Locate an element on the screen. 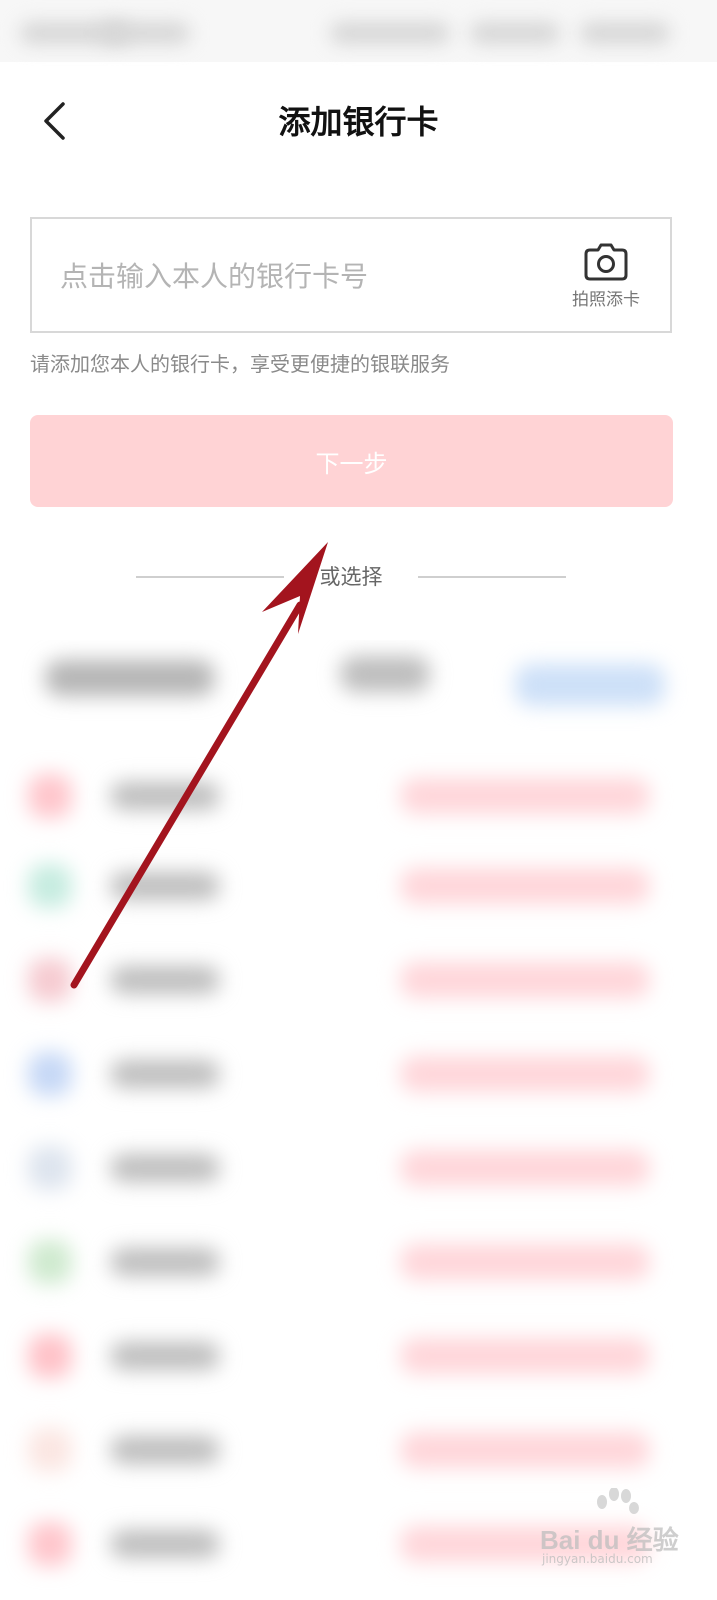 The height and width of the screenshot is (1600, 717). watermark-url: jingyan.baidu.com is located at coordinates (597, 1559).